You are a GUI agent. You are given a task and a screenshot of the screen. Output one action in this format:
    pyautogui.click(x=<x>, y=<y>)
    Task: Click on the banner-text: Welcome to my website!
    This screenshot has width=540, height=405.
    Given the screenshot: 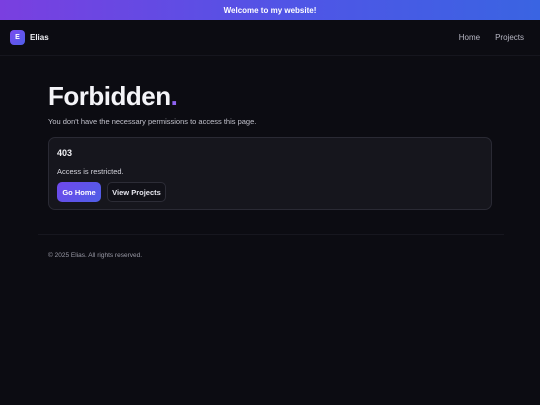 What is the action you would take?
    pyautogui.click(x=270, y=10)
    